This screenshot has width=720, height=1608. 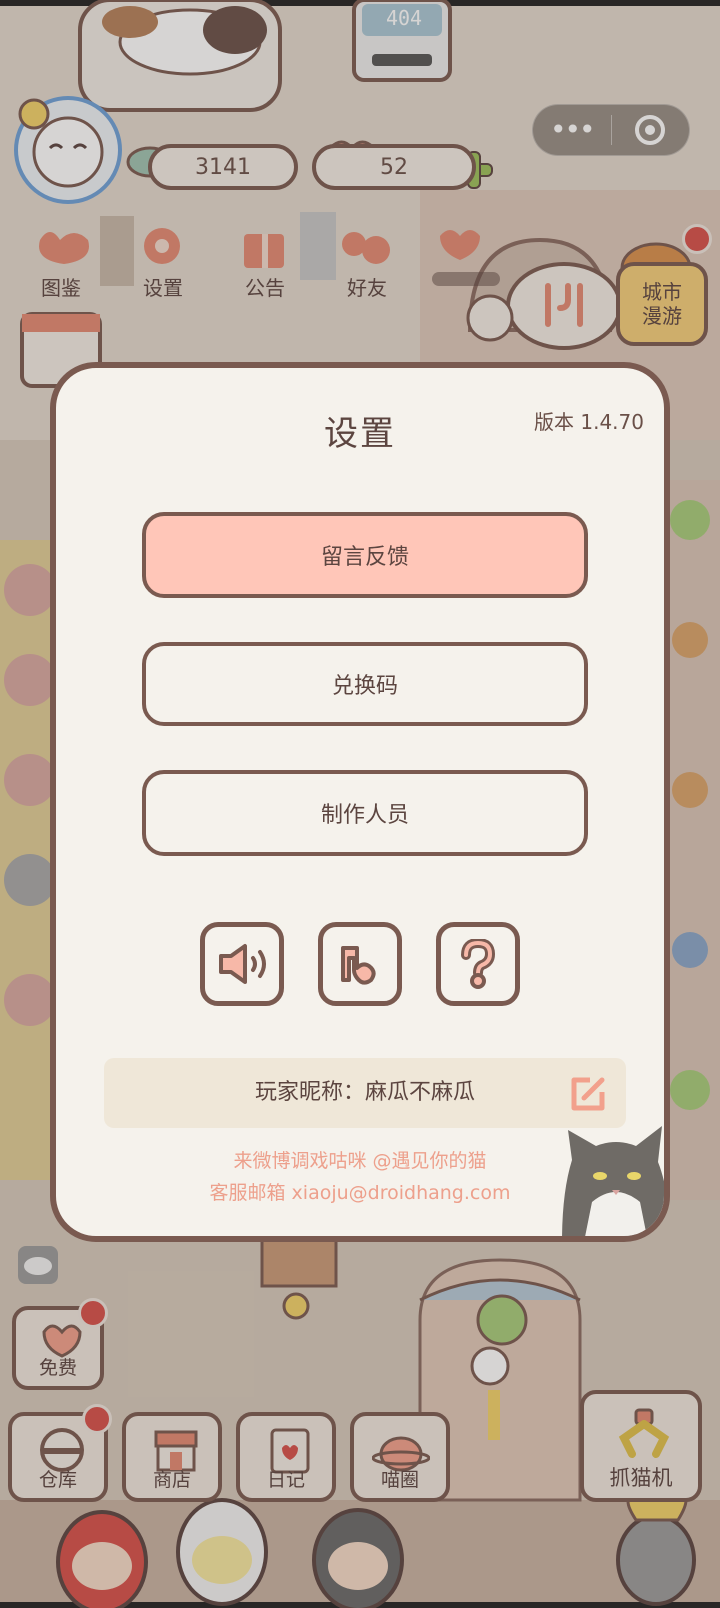 What do you see at coordinates (613, 1181) in the screenshot?
I see `cat-photo` at bounding box center [613, 1181].